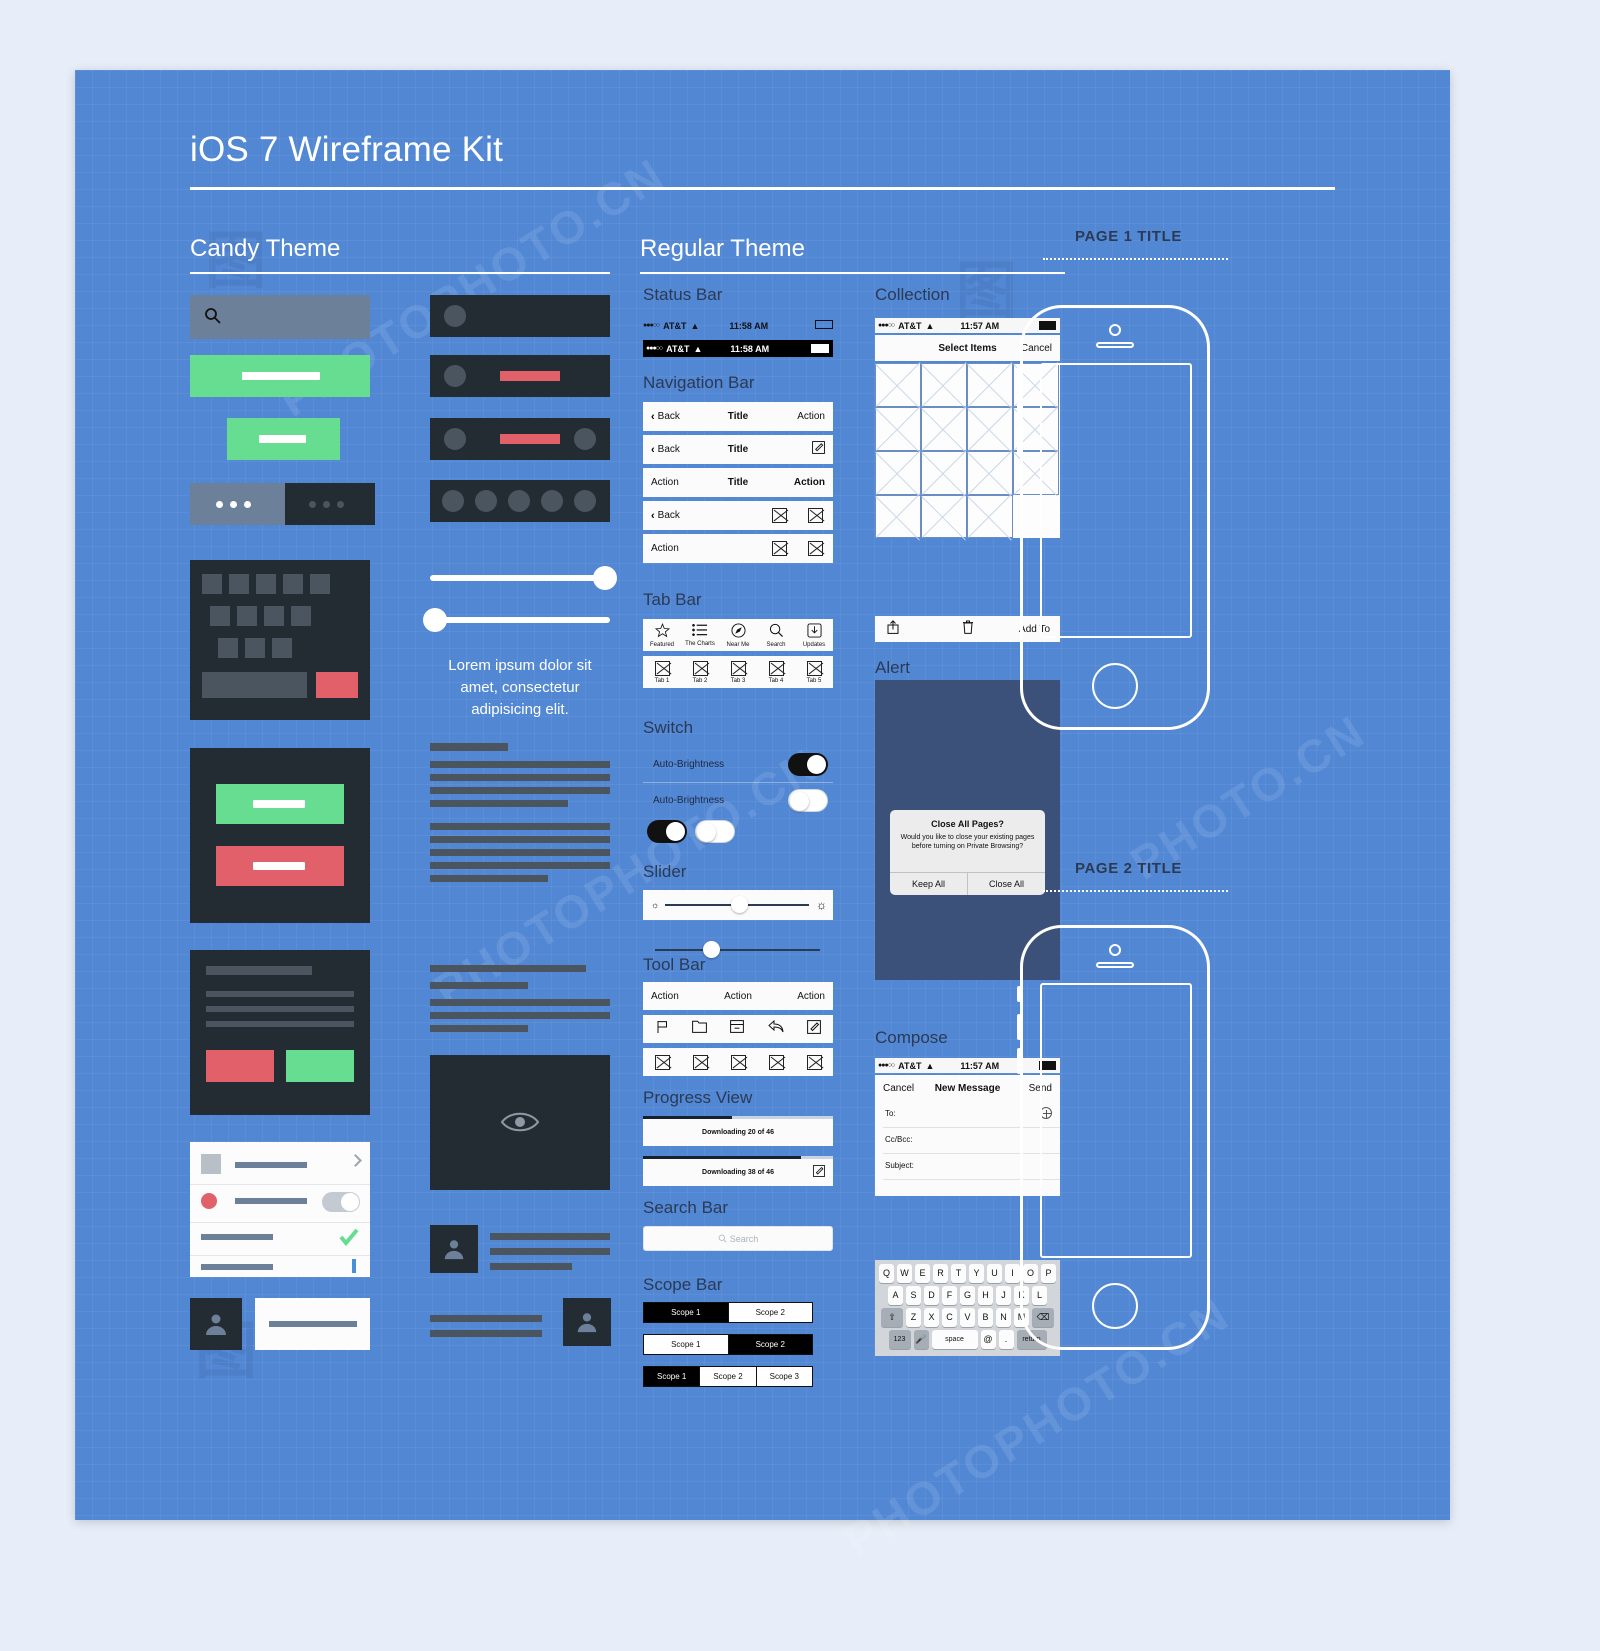 The width and height of the screenshot is (1600, 1651). Describe the element at coordinates (913, 1295) in the screenshot. I see `key-s: S` at that location.